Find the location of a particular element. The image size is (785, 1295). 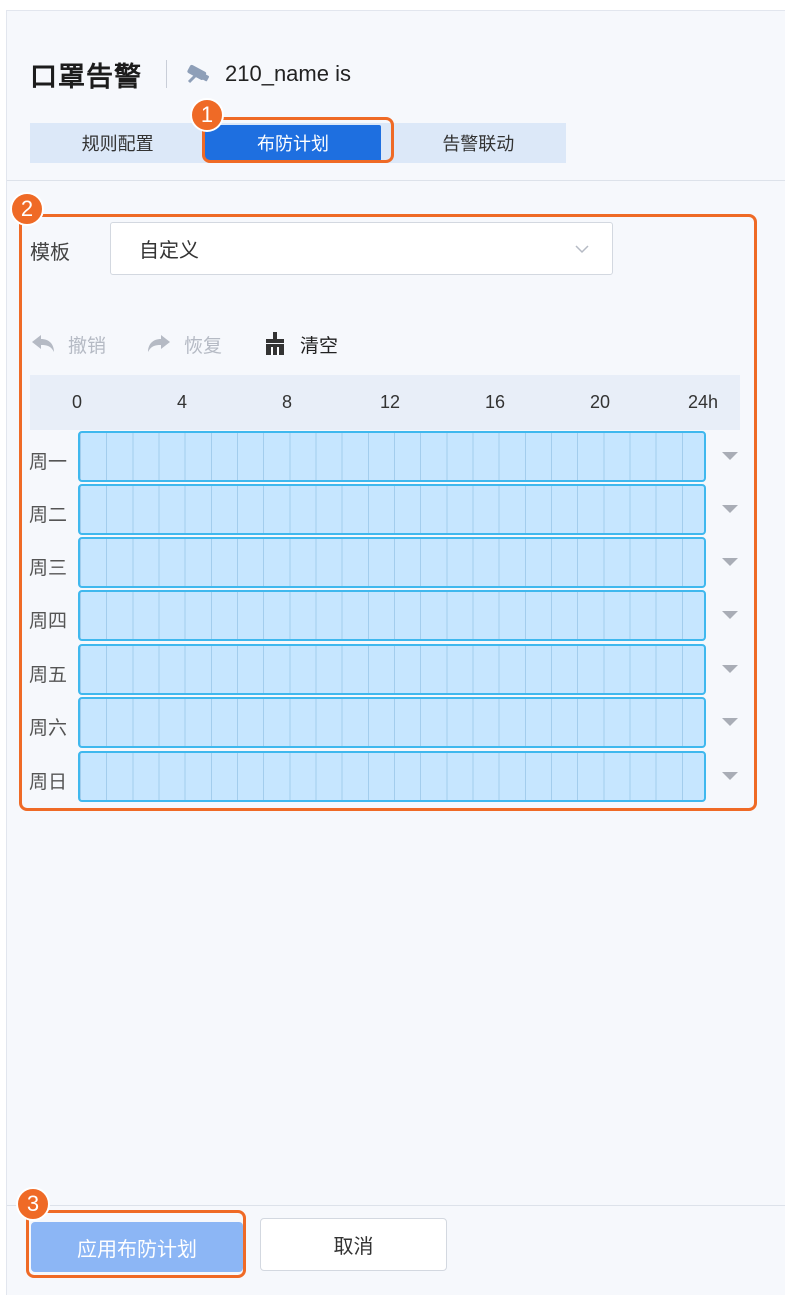

clear-label: 清空 is located at coordinates (319, 345).